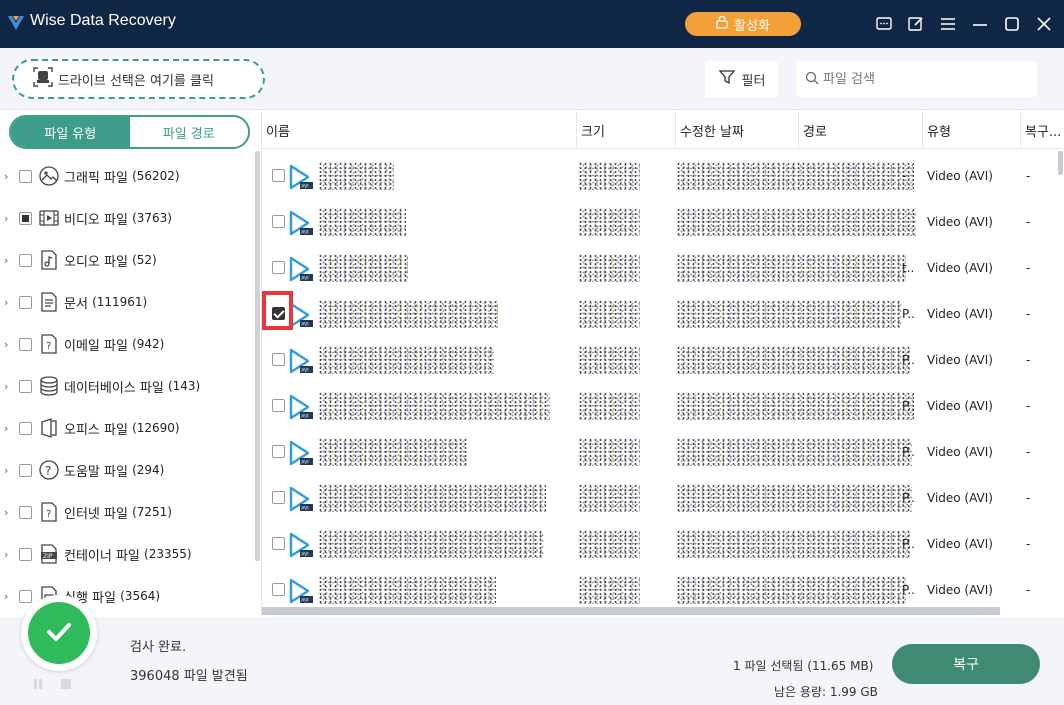 This screenshot has height=705, width=1064. Describe the element at coordinates (1012, 24) in the screenshot. I see `maximize-icon` at that location.